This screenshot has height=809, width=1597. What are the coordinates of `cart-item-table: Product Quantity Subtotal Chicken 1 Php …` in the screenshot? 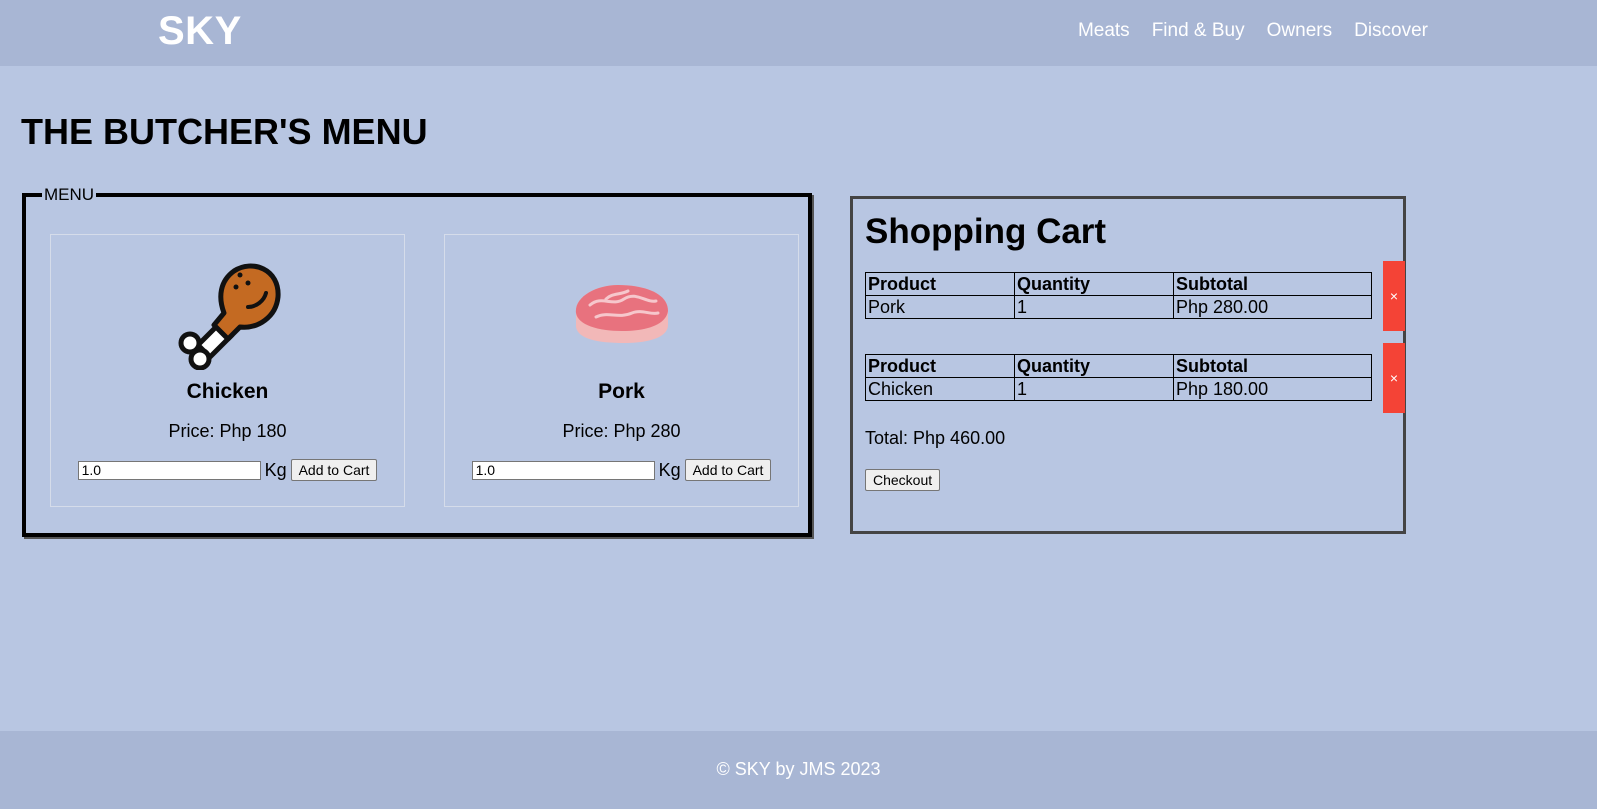 It's located at (1118, 377).